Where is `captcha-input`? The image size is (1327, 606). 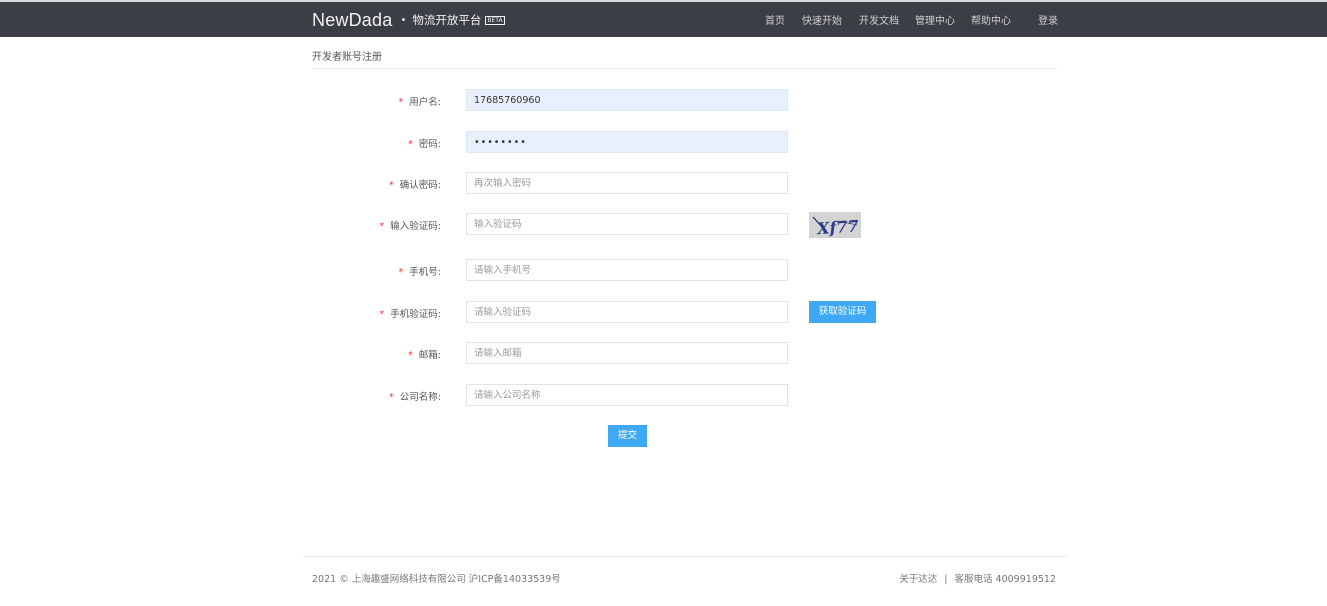
captcha-input is located at coordinates (627, 224).